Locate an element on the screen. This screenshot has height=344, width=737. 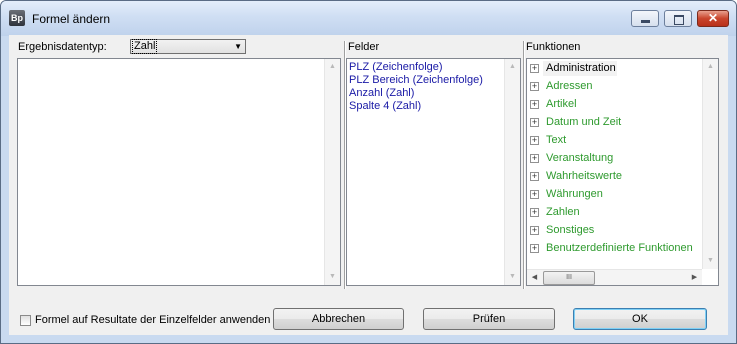
app-icon: Bp is located at coordinates (17, 18).